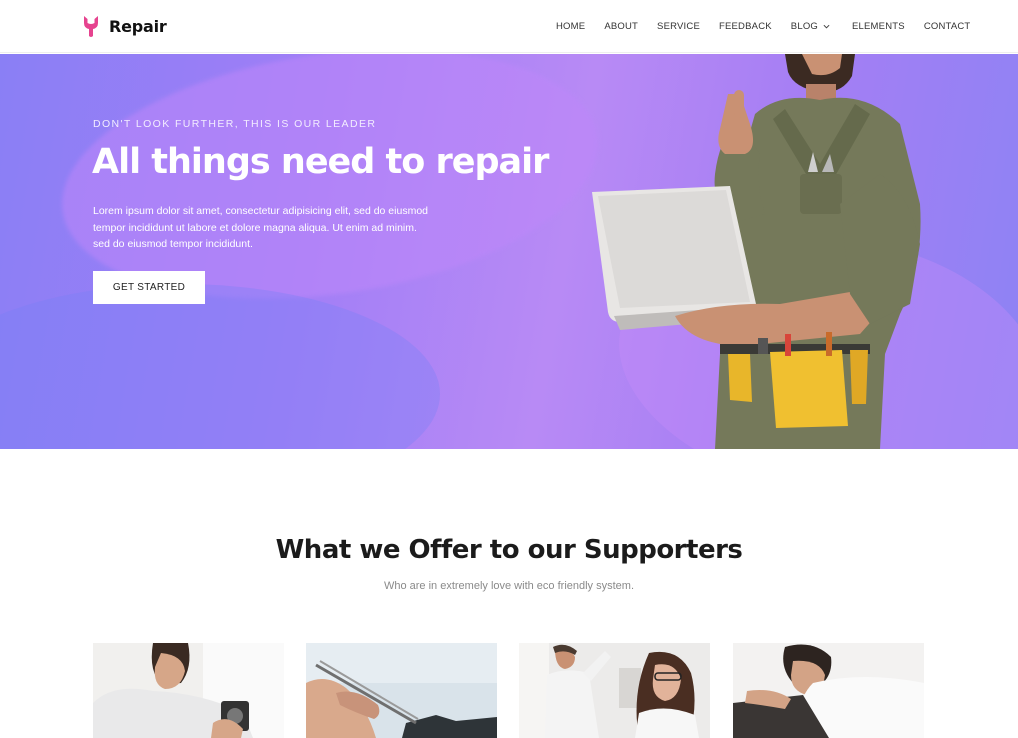  What do you see at coordinates (745, 26) in the screenshot?
I see `nav-item-feedback: FEEDBACK` at bounding box center [745, 26].